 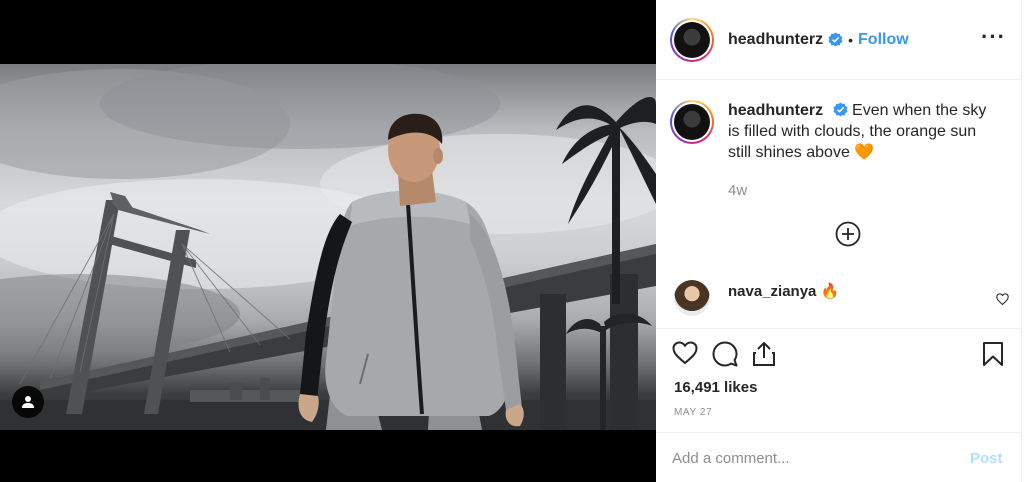 I want to click on save-icon, so click(x=993, y=354).